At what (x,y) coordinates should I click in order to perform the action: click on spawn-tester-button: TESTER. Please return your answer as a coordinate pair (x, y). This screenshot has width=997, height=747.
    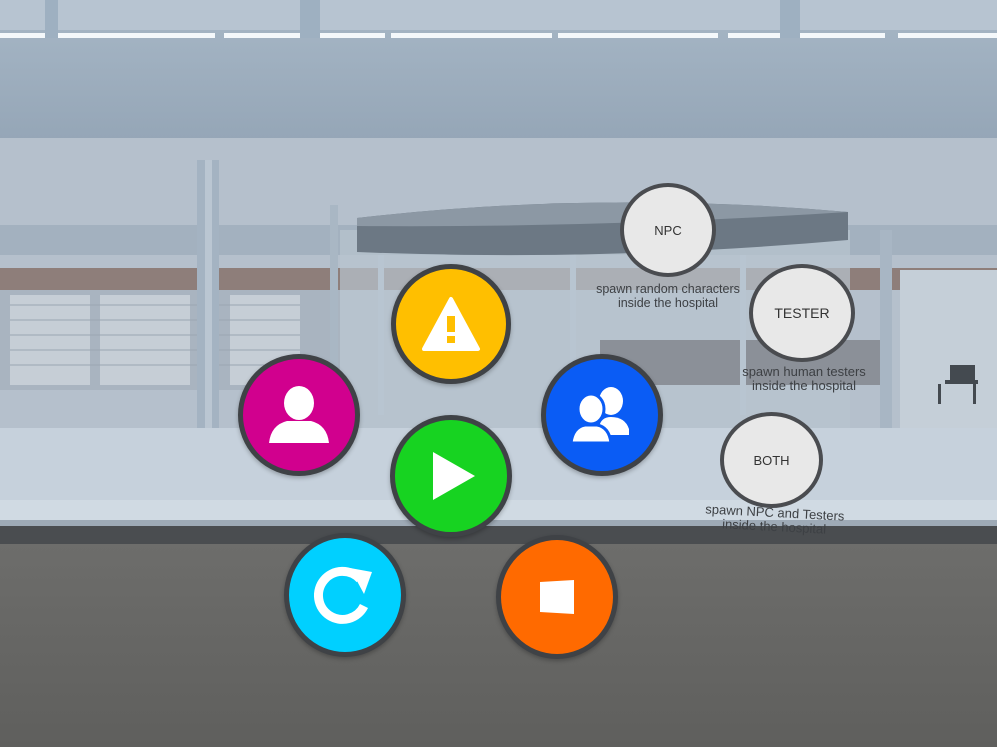
    Looking at the image, I should click on (802, 313).